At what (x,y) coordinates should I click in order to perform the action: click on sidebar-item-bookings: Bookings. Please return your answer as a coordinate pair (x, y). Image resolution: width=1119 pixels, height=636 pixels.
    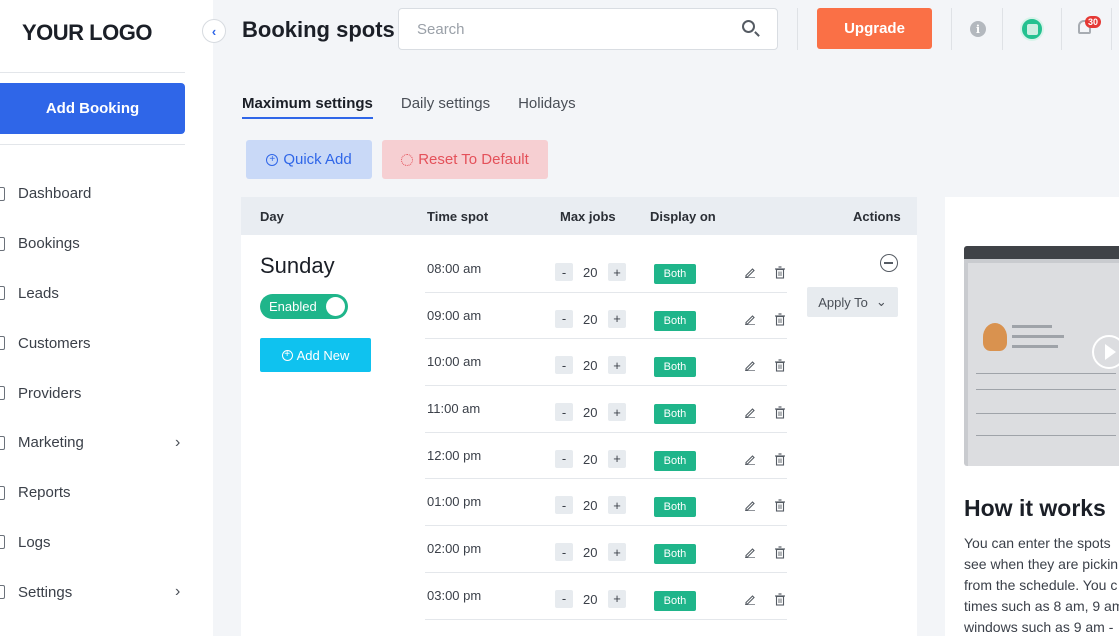
    Looking at the image, I should click on (100, 244).